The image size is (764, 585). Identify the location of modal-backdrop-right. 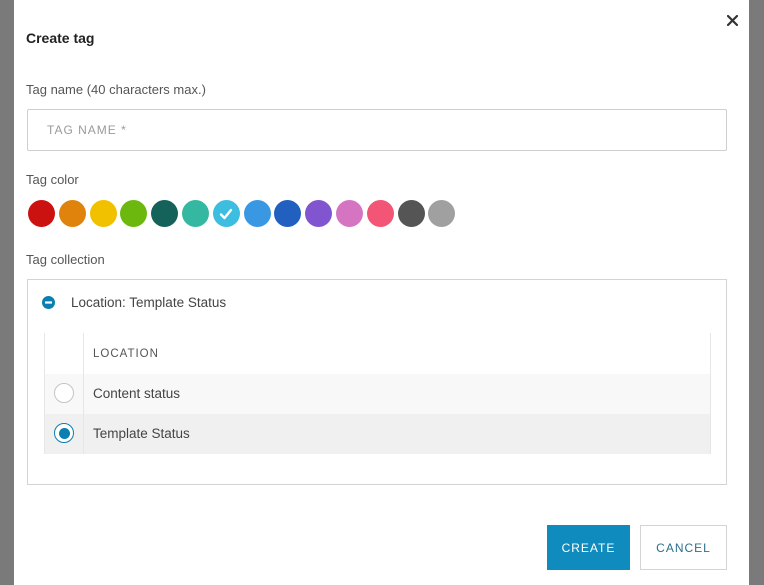
(756, 292).